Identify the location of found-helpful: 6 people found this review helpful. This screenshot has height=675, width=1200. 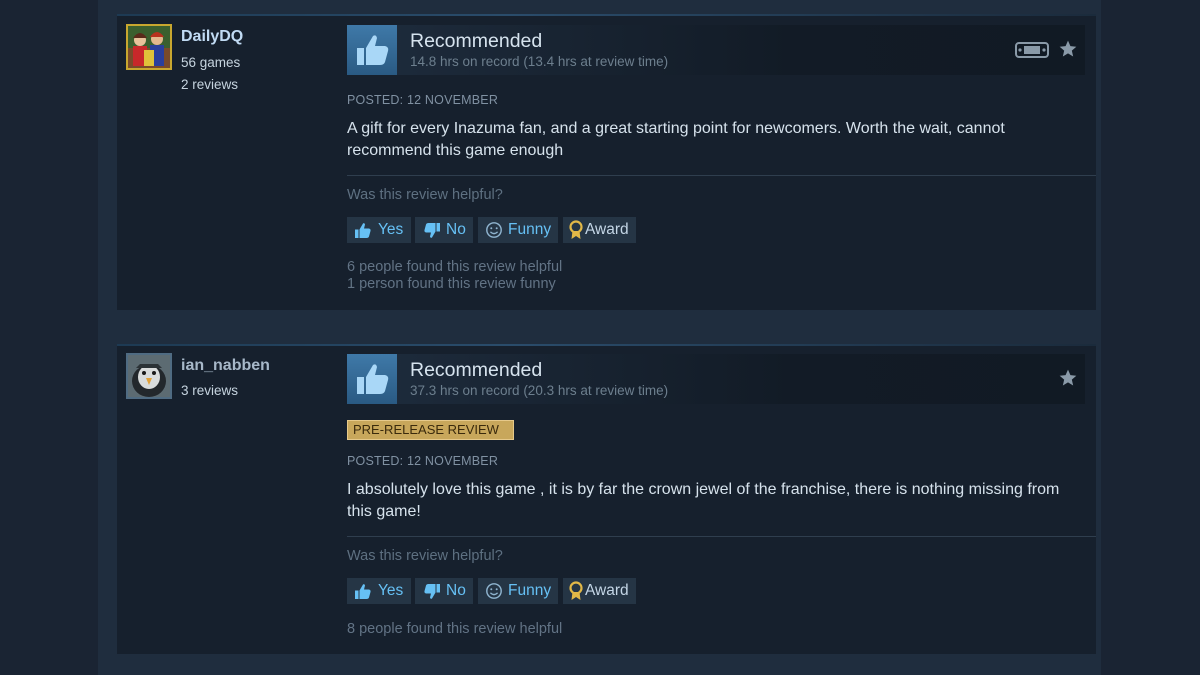
(455, 267).